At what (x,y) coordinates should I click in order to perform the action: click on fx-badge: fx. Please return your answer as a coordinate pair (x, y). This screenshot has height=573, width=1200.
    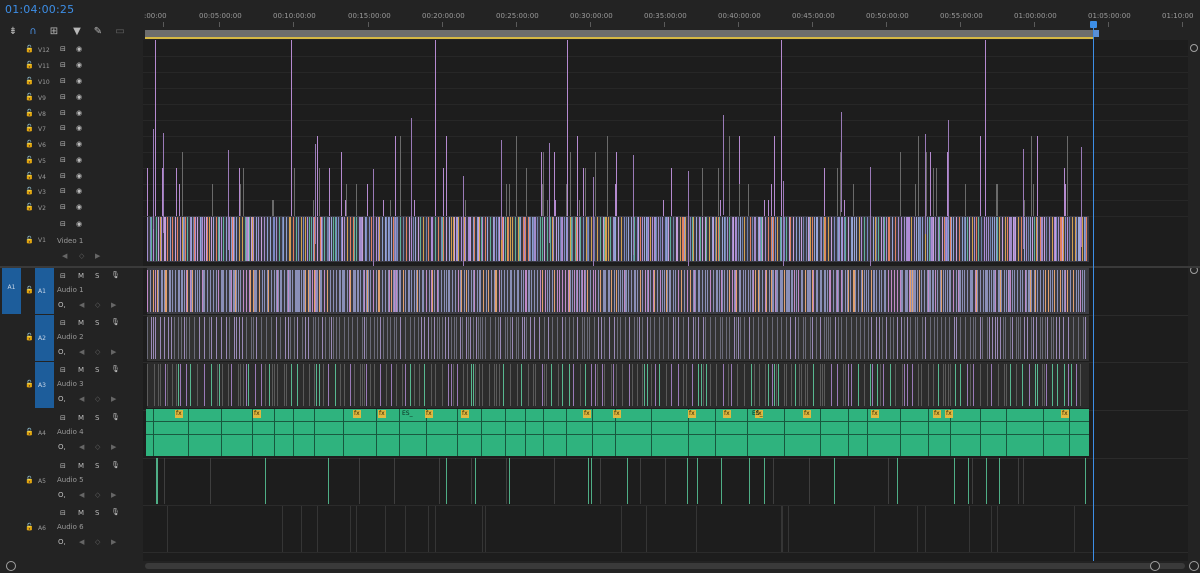
    Looking at the image, I should click on (727, 414).